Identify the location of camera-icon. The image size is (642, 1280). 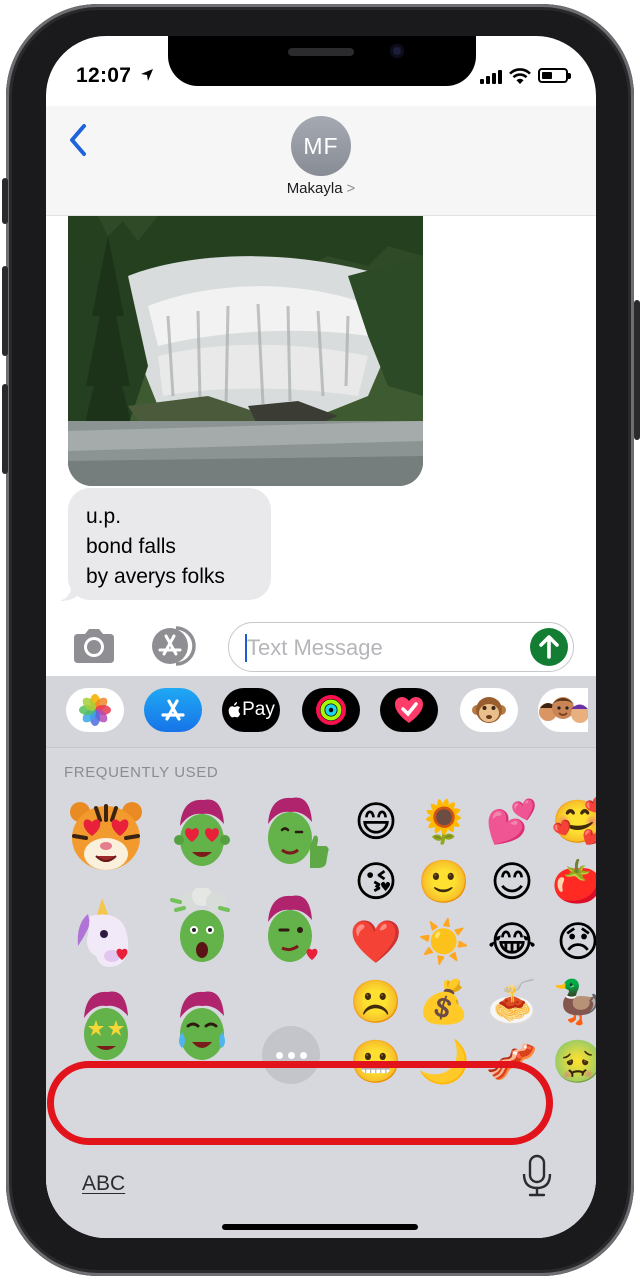
(94, 646).